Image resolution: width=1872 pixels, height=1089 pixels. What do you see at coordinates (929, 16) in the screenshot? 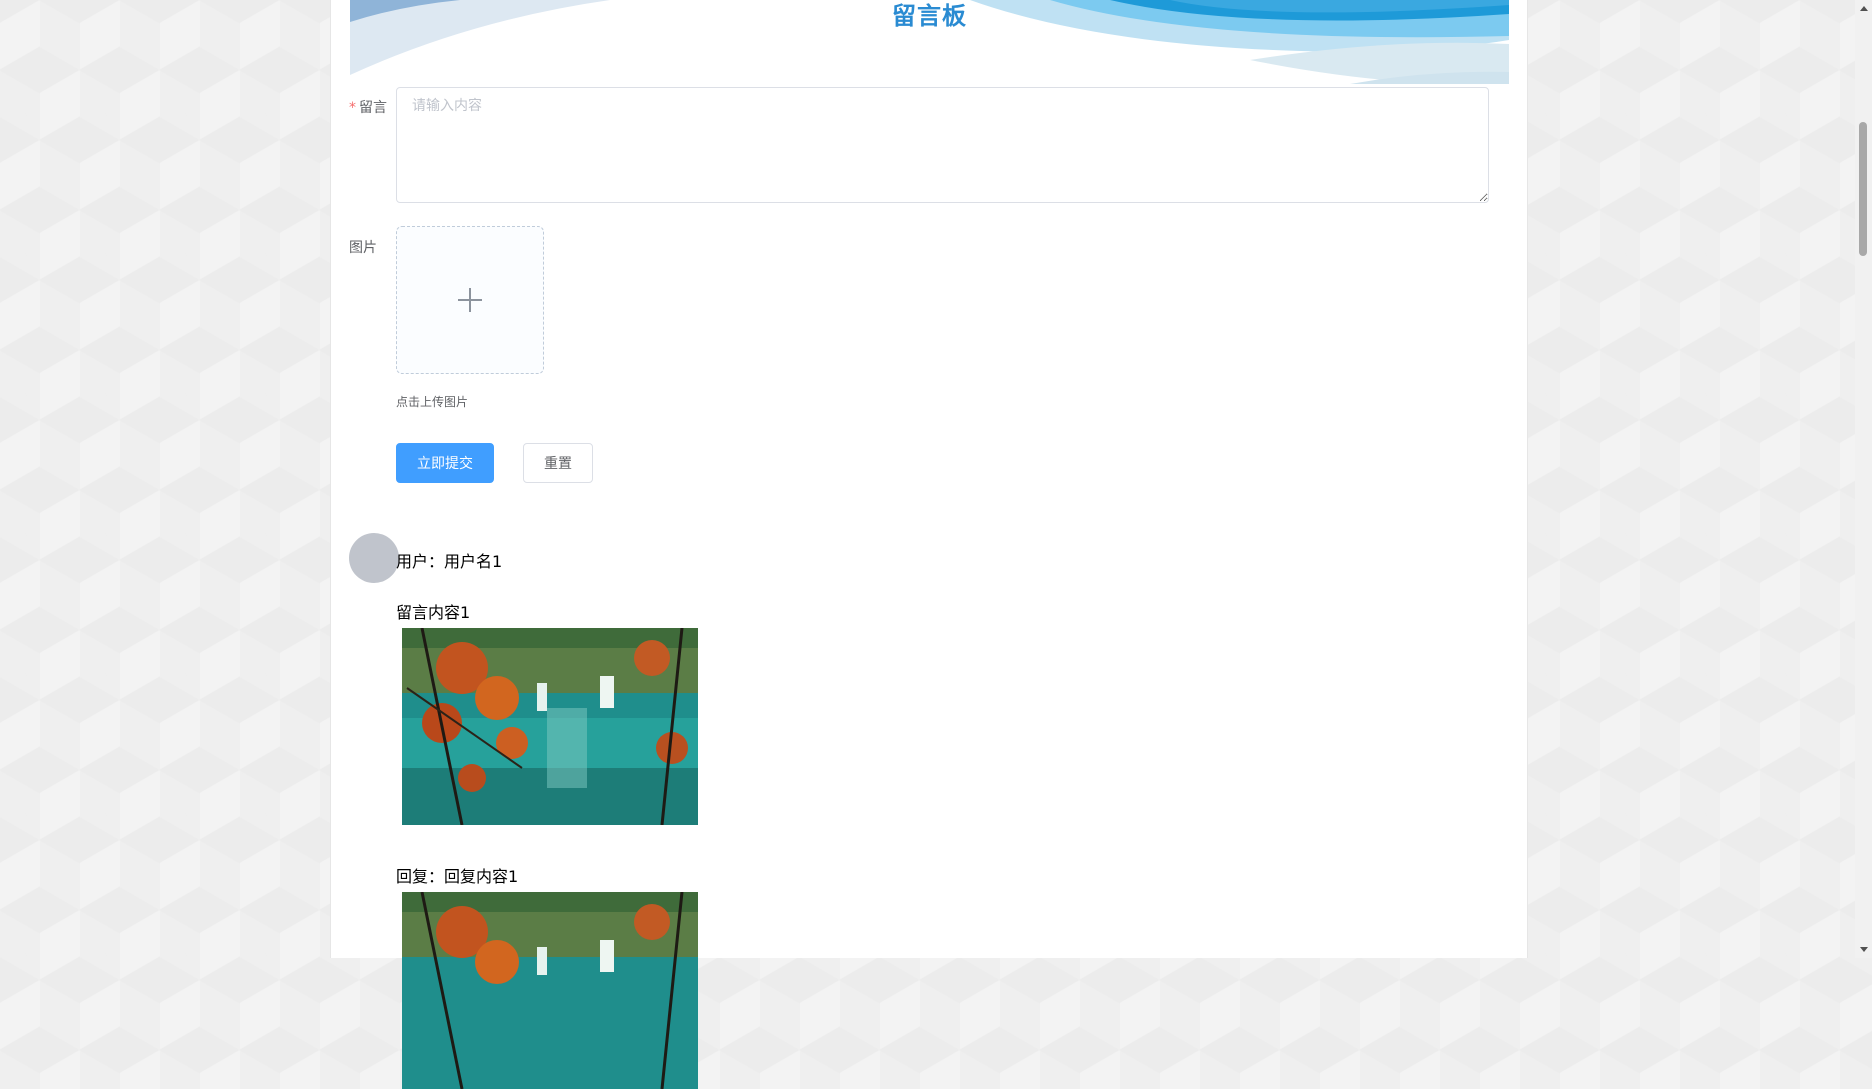
I see `page-title: 留言板` at bounding box center [929, 16].